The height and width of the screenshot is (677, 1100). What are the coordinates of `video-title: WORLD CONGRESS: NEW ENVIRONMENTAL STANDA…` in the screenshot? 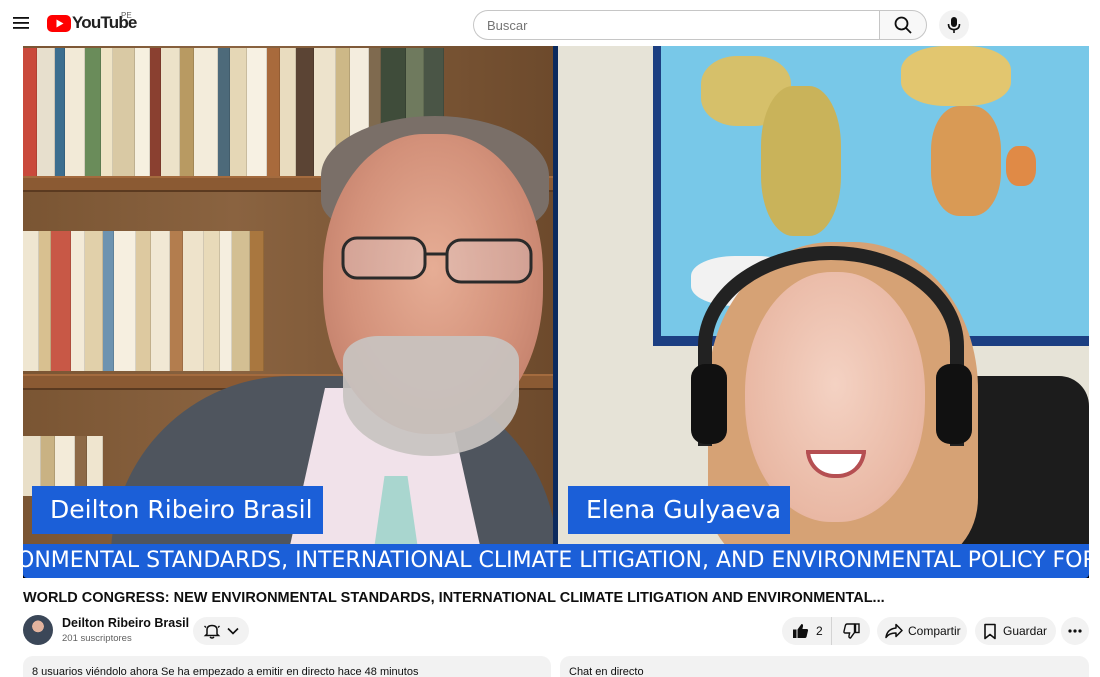 It's located at (454, 598).